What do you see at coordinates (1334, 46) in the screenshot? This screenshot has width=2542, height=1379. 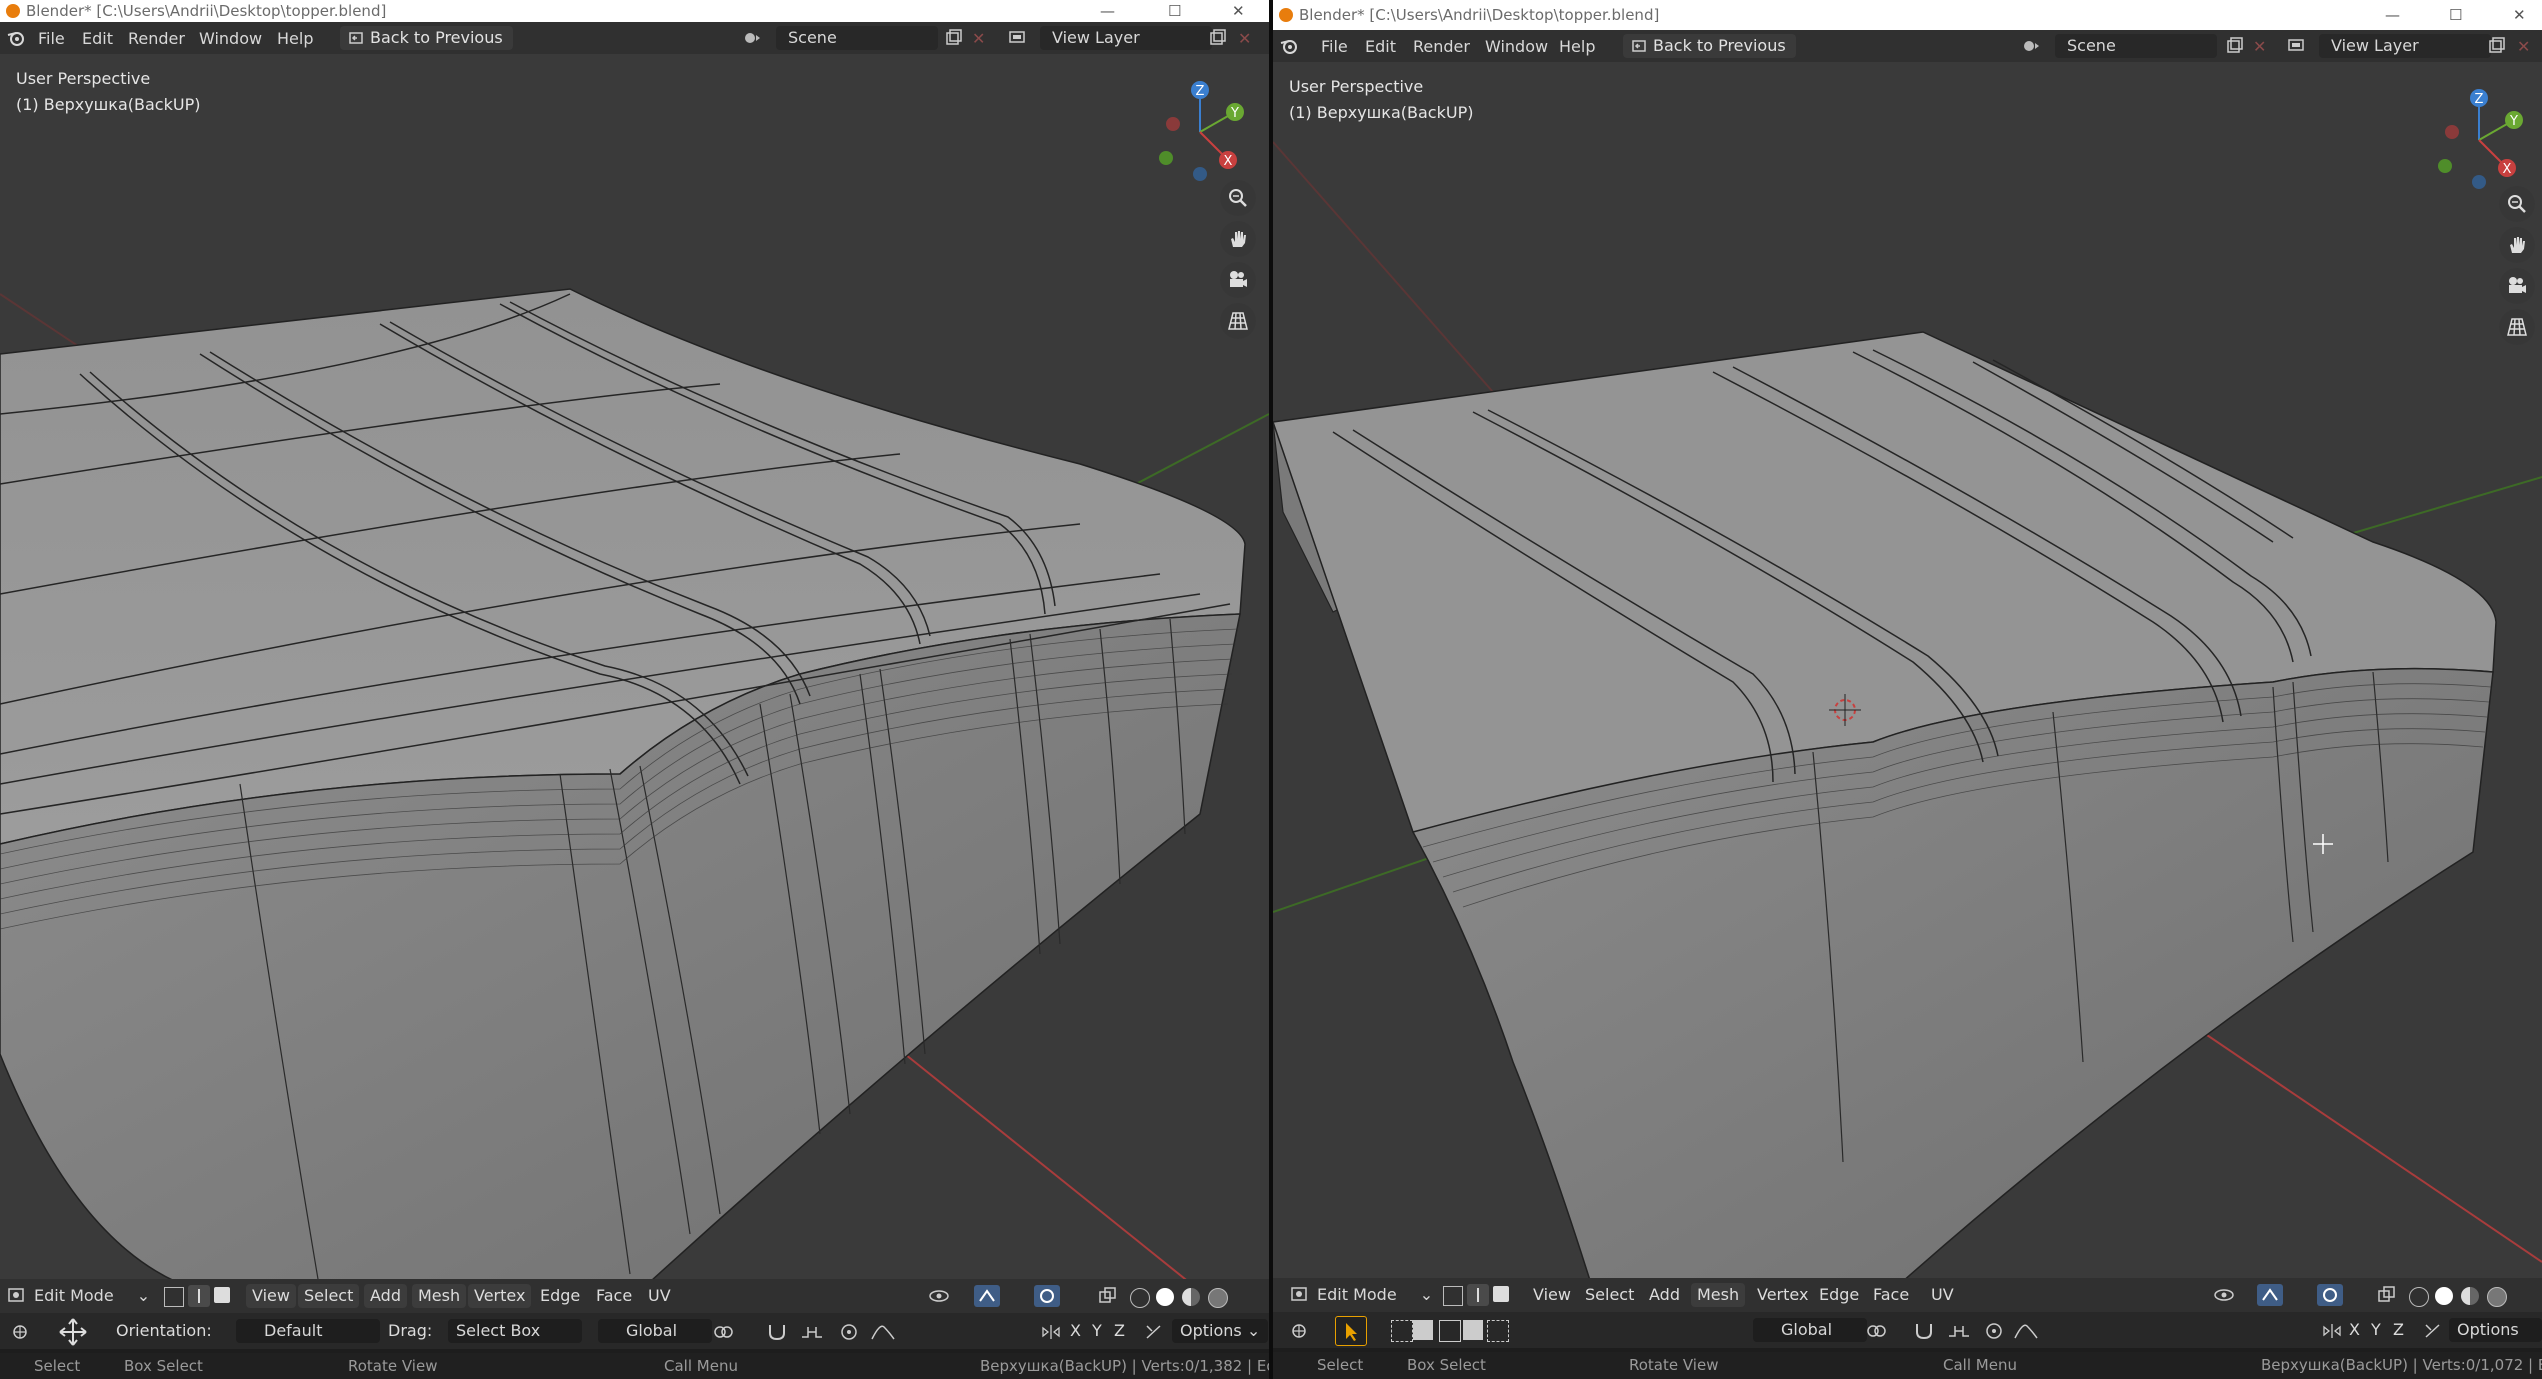 I see `menu-file: File` at bounding box center [1334, 46].